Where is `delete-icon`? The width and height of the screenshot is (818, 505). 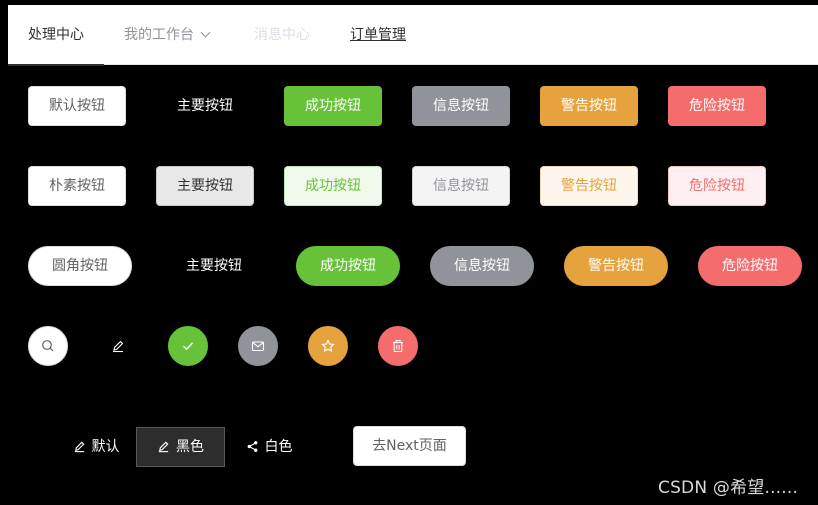
delete-icon is located at coordinates (398, 346).